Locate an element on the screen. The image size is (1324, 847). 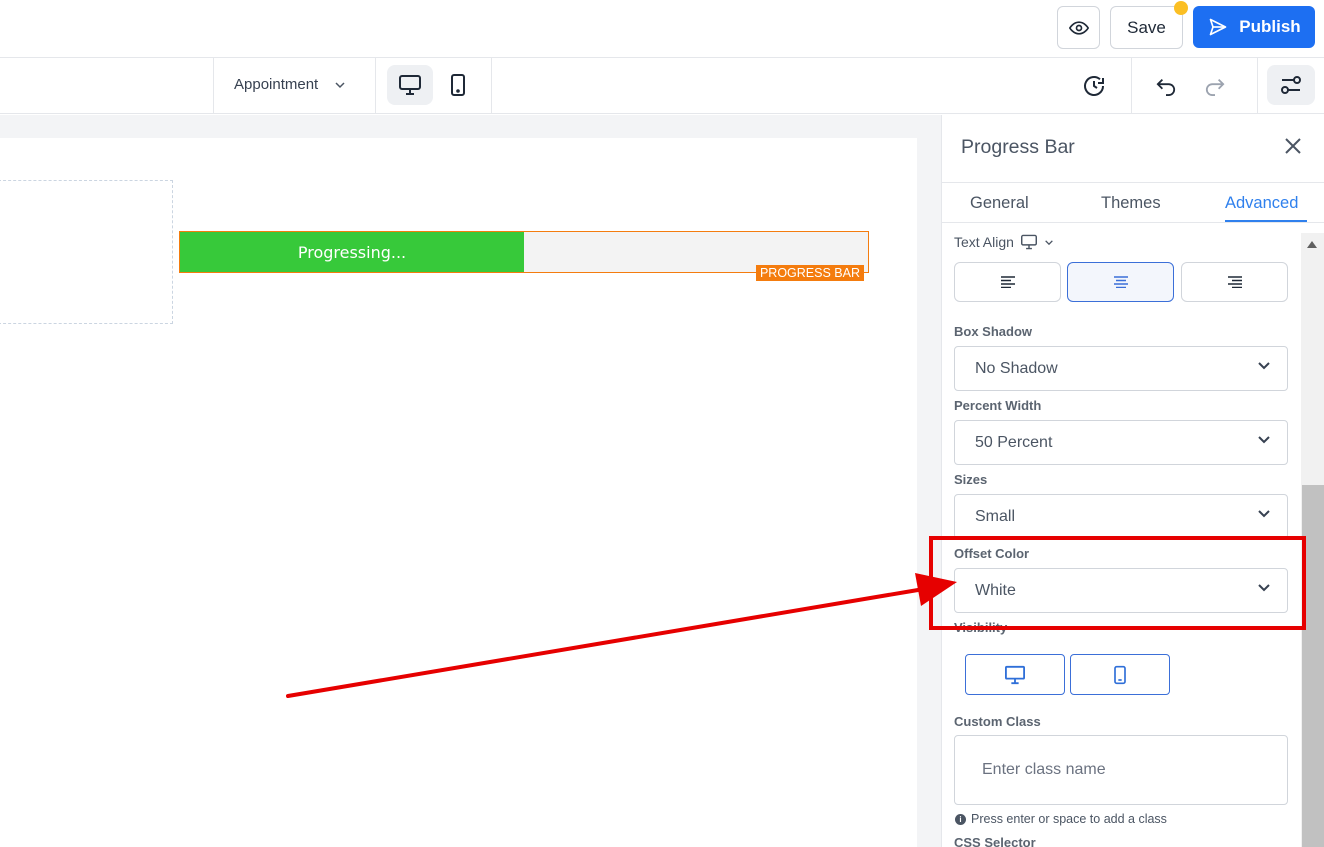
panel-tabs: General Themes Advanced is located at coordinates (1133, 202).